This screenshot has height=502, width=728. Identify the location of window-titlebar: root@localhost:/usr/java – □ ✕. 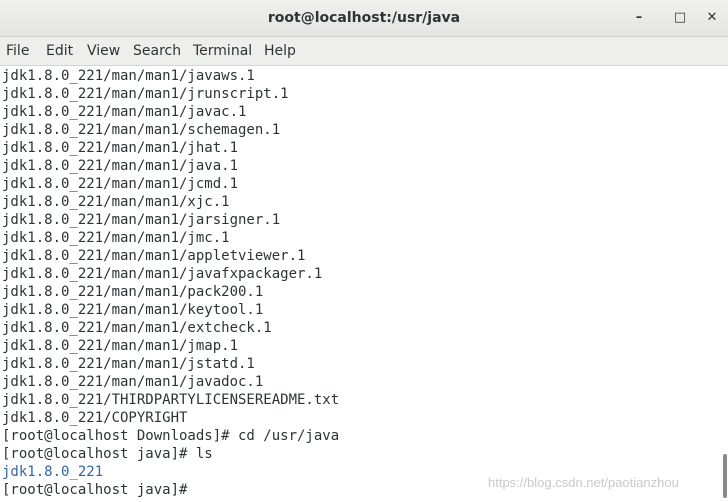
(364, 18).